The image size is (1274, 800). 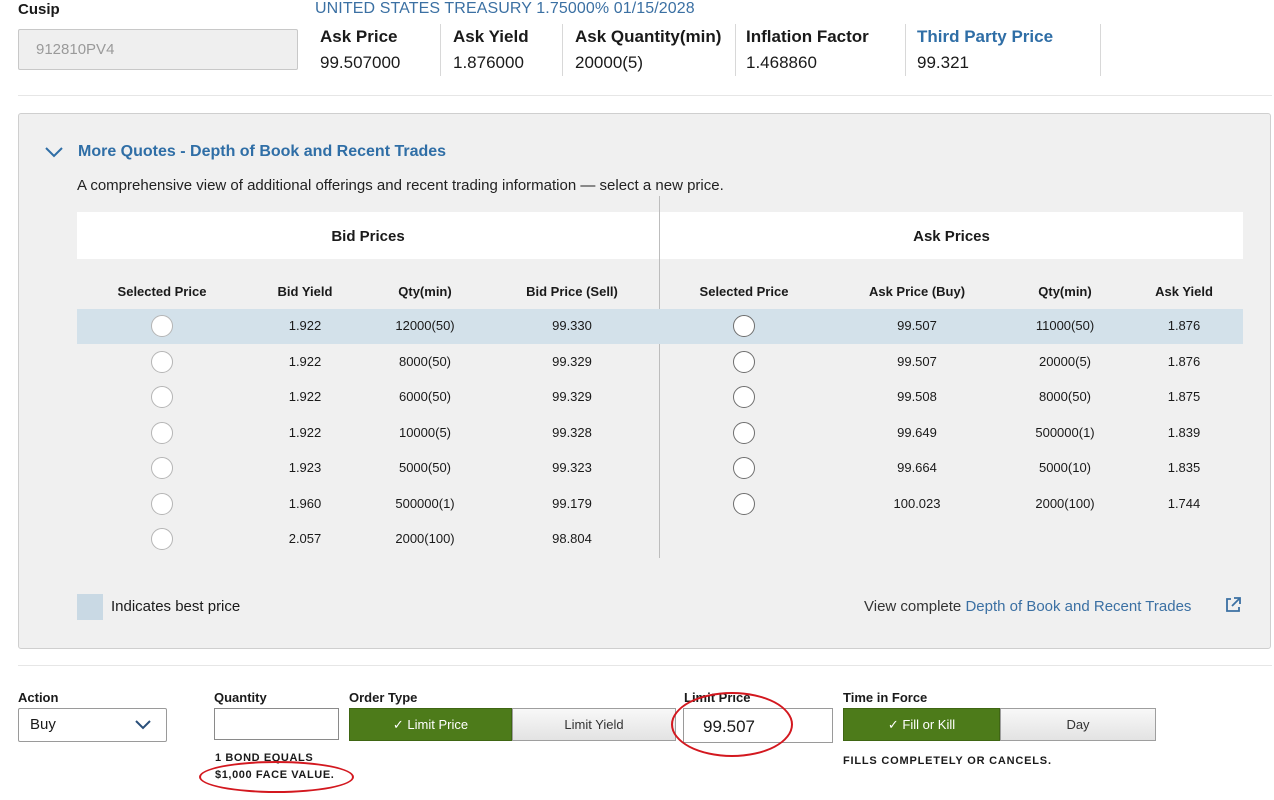 What do you see at coordinates (1065, 503) in the screenshot?
I see `ask-qty-cell: 2000(100)` at bounding box center [1065, 503].